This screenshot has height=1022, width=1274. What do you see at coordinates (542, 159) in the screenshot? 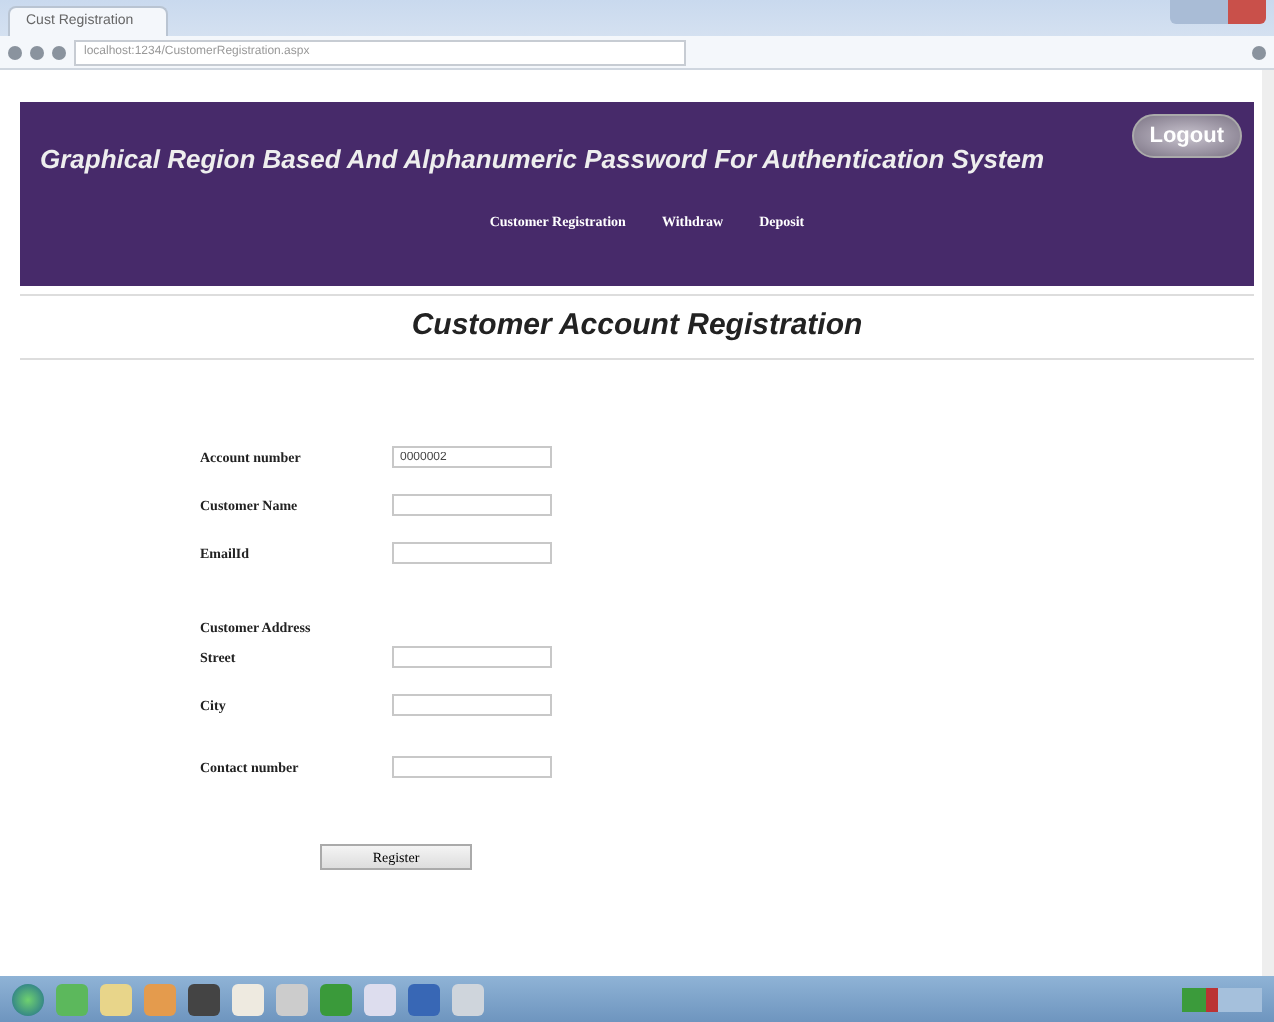
I see `site-title: Graphical Region Based And Alphanumeric Password For Authentication System` at bounding box center [542, 159].